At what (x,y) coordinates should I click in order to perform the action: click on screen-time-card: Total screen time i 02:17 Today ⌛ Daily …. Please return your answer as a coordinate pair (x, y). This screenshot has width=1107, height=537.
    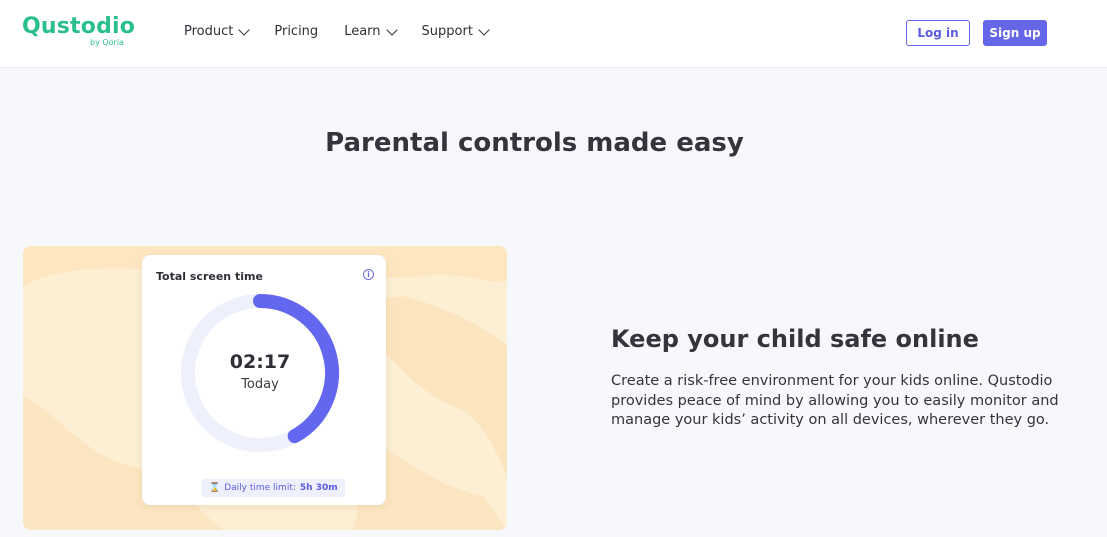
    Looking at the image, I should click on (264, 380).